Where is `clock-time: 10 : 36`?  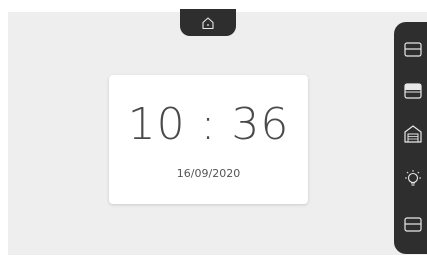
clock-time: 10 : 36 is located at coordinates (208, 124).